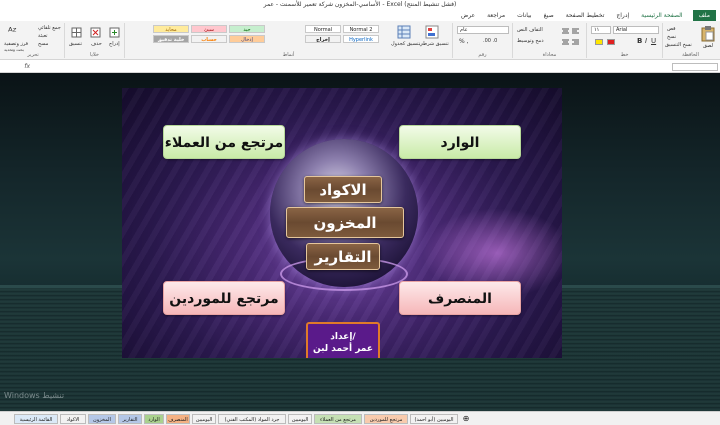  Describe the element at coordinates (708, 46) in the screenshot. I see `paste-label: لصق` at that location.